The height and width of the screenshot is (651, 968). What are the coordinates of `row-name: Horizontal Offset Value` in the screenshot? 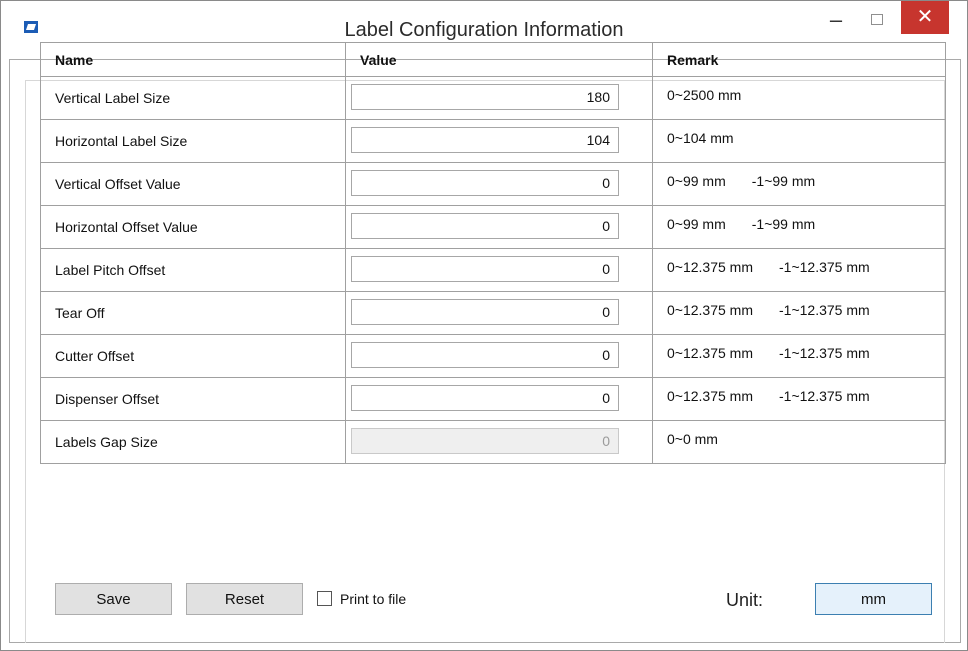 It's located at (193, 227).